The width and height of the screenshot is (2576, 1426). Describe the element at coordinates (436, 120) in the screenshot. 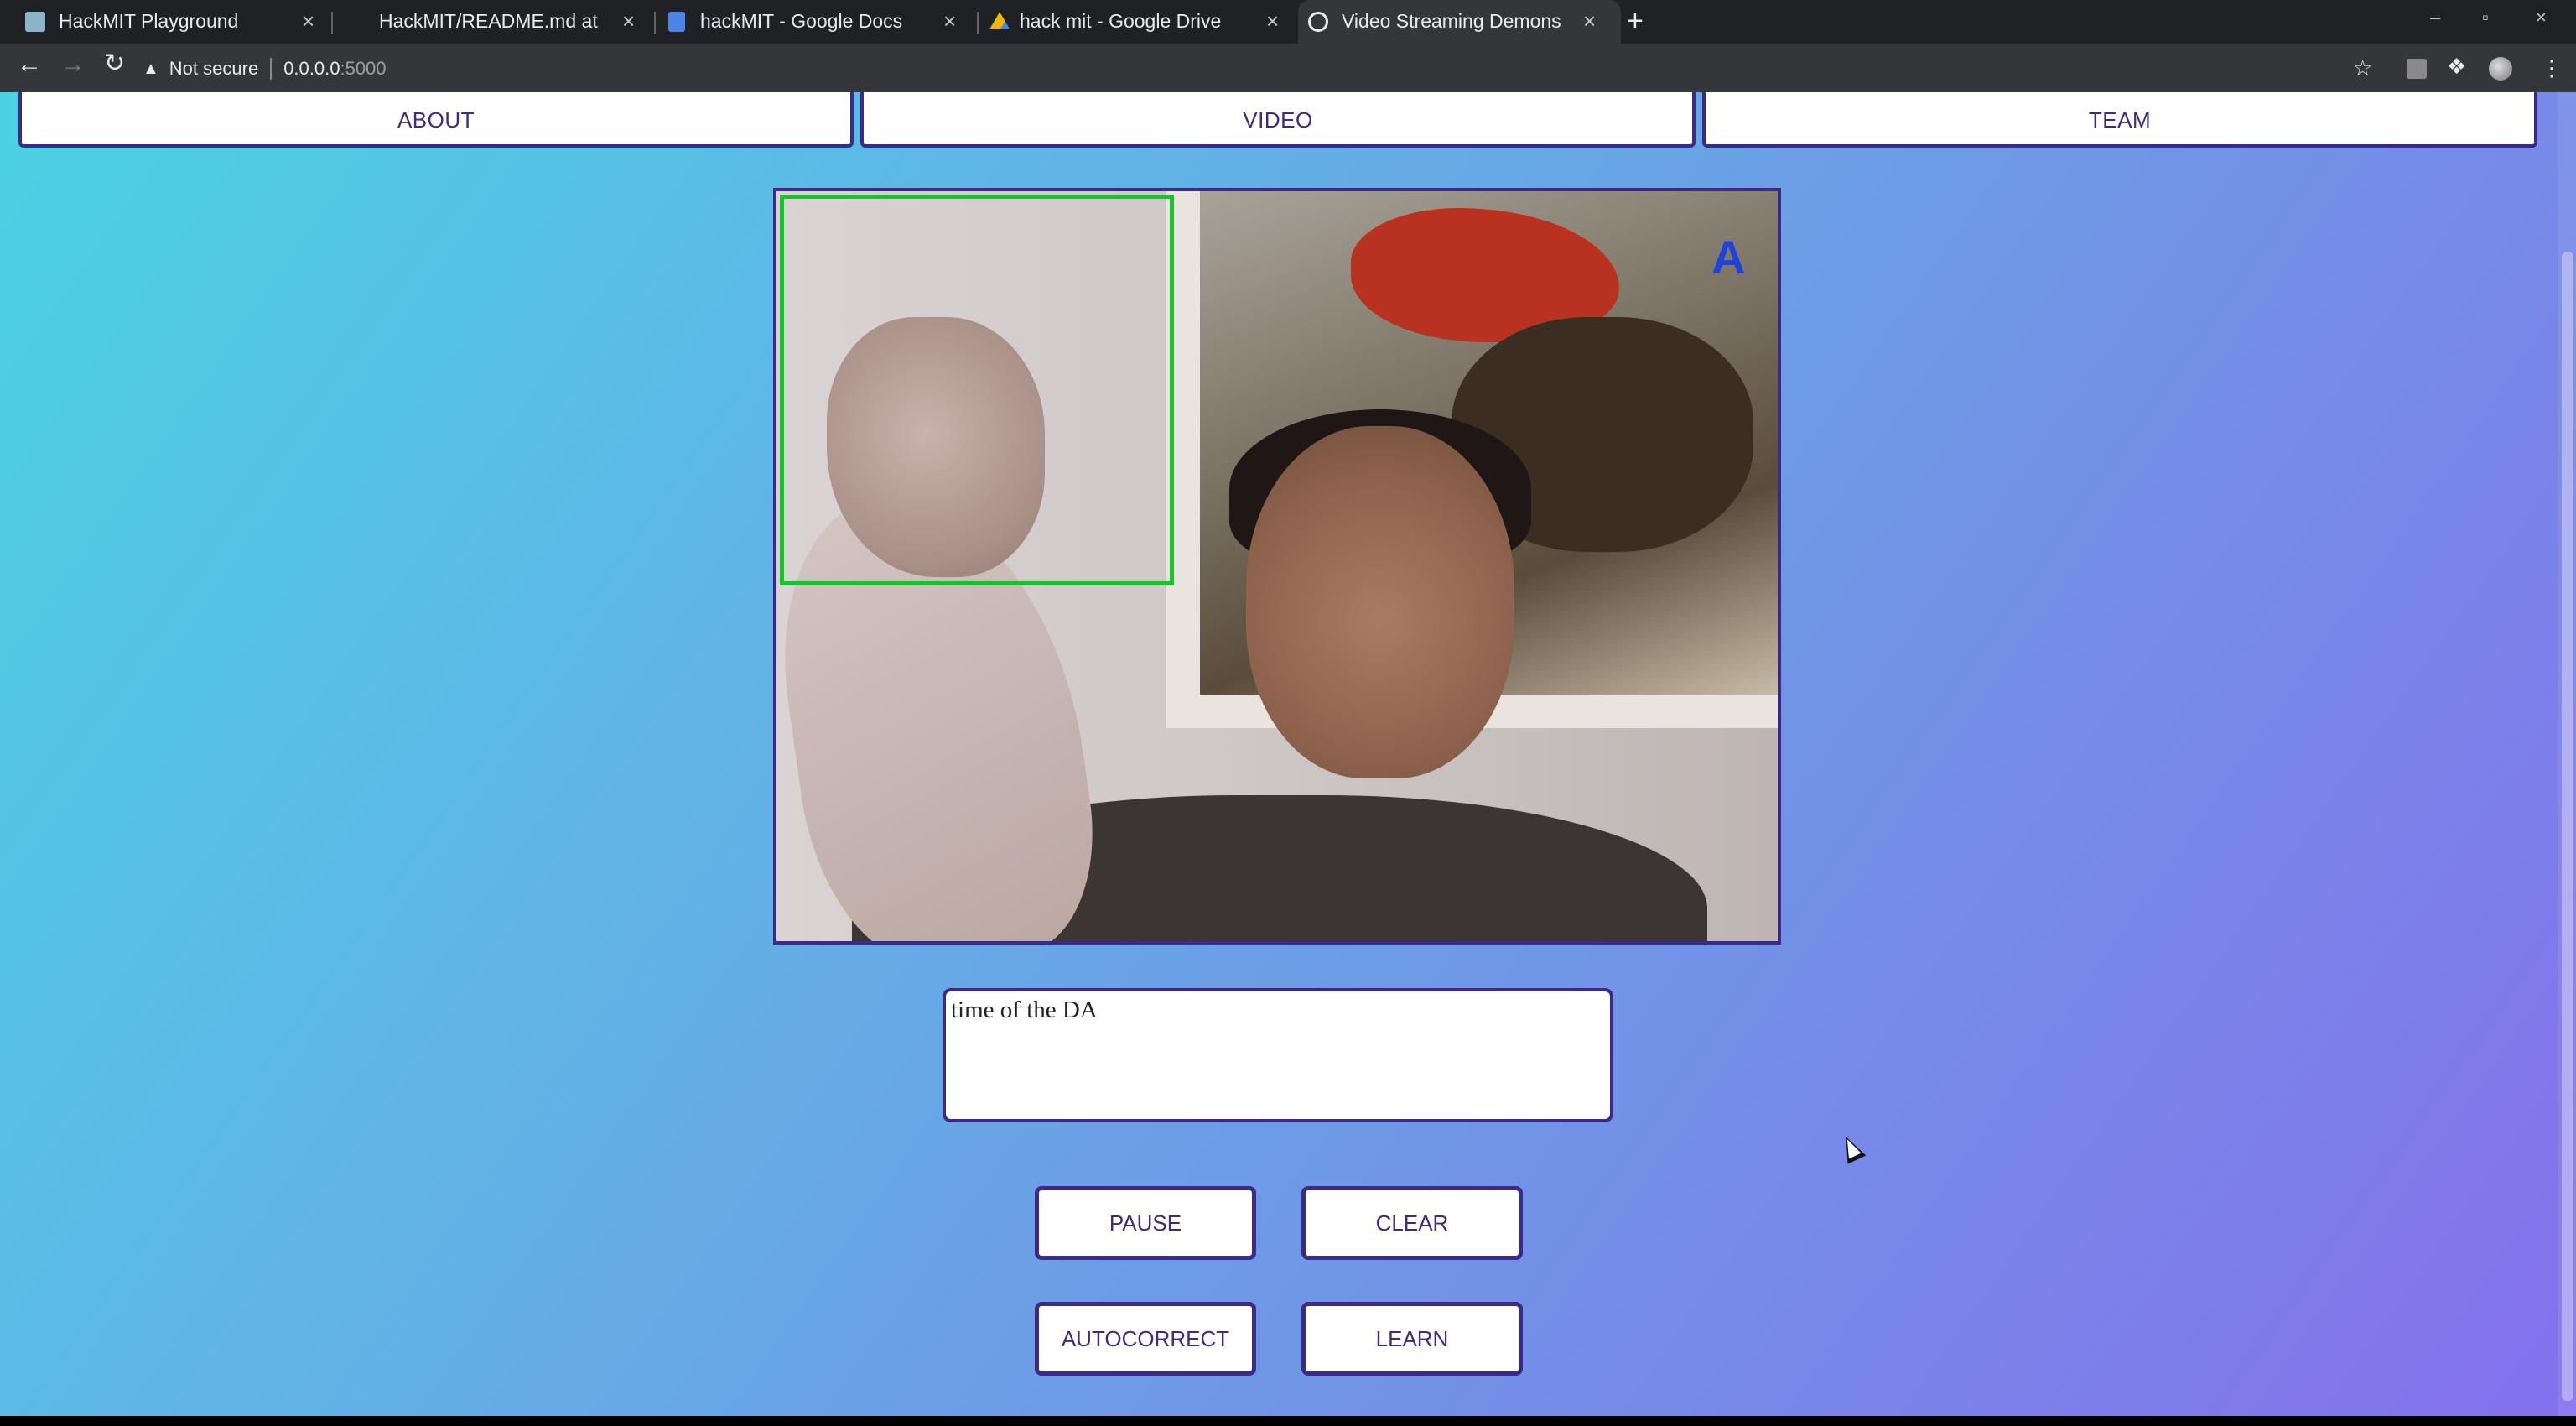

I see `nav-about-button: ABOUT` at that location.